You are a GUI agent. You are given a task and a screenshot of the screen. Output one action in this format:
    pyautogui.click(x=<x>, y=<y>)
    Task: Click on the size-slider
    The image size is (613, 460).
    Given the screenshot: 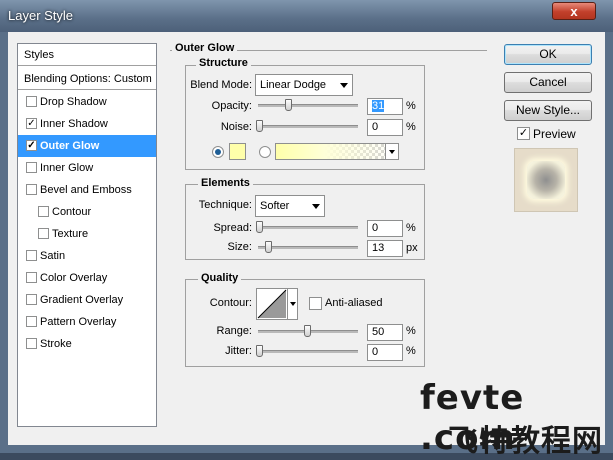 What is the action you would take?
    pyautogui.click(x=308, y=247)
    